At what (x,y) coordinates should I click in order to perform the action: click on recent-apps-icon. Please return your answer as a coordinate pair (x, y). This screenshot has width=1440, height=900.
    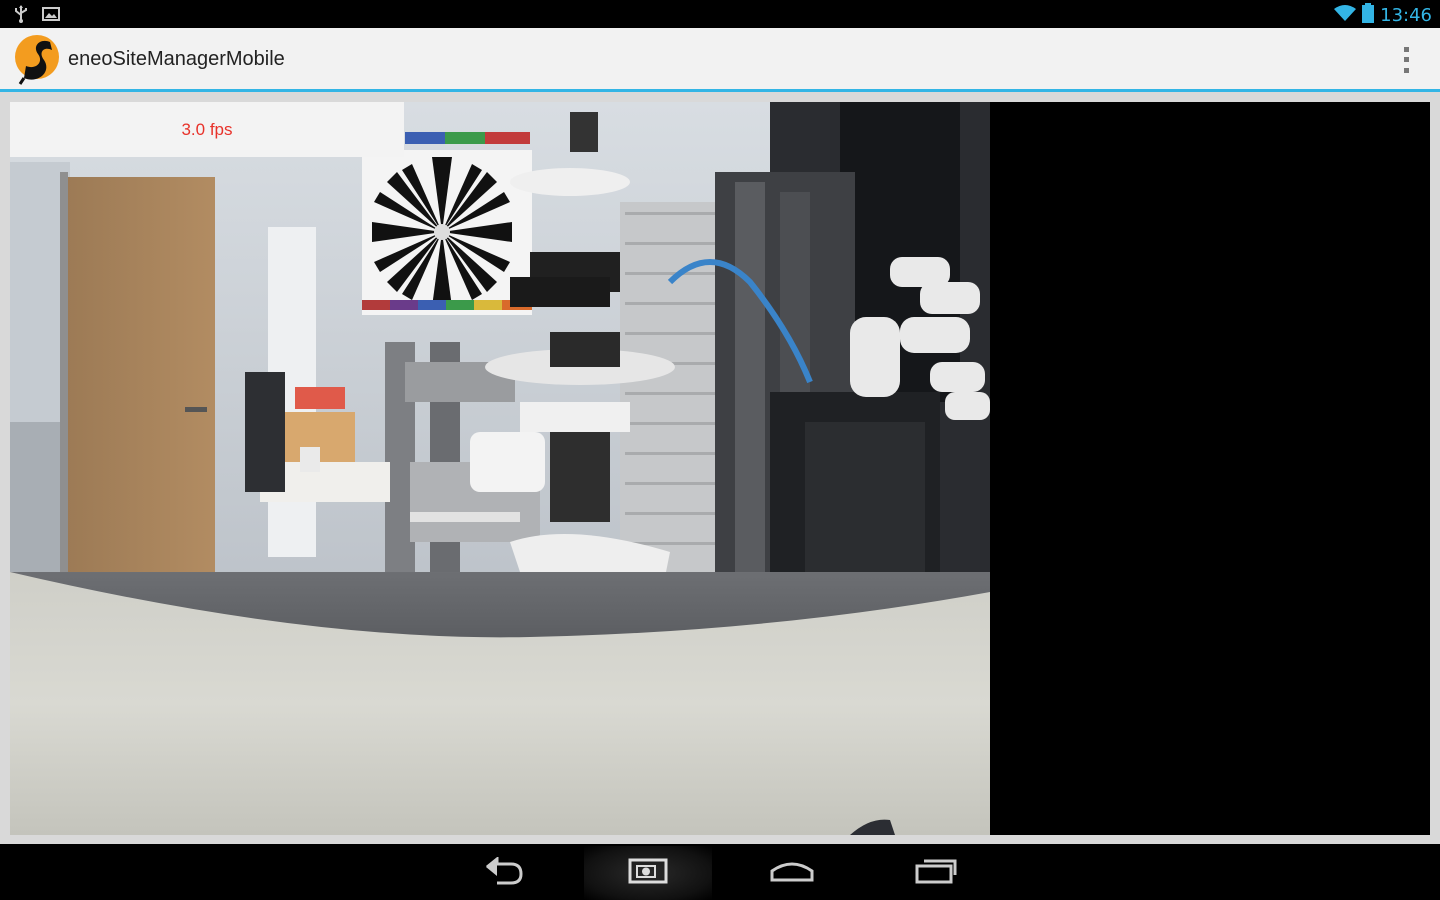
    Looking at the image, I should click on (936, 873).